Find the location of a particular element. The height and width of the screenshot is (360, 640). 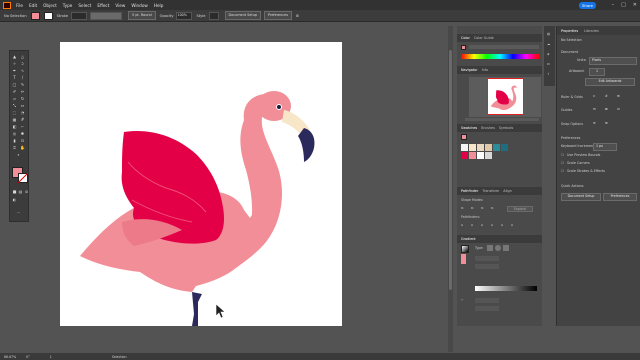

merge-icon: ⧈ is located at coordinates (482, 225).